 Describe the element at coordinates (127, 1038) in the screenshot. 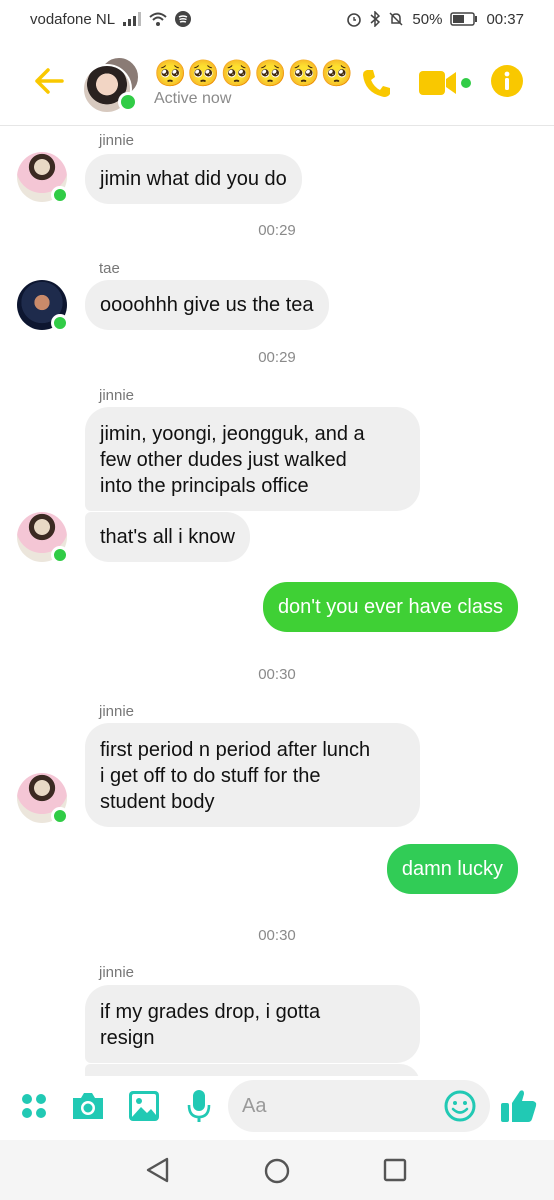

I see `message-line: resign` at that location.